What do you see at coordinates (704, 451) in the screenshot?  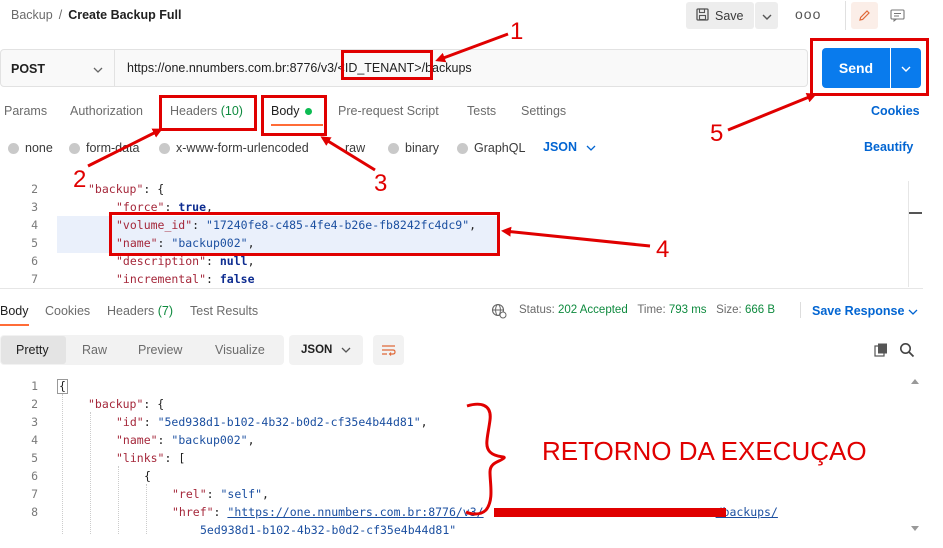 I see `annotation-retorno-label: RETORNO DA EXECUÇAO` at bounding box center [704, 451].